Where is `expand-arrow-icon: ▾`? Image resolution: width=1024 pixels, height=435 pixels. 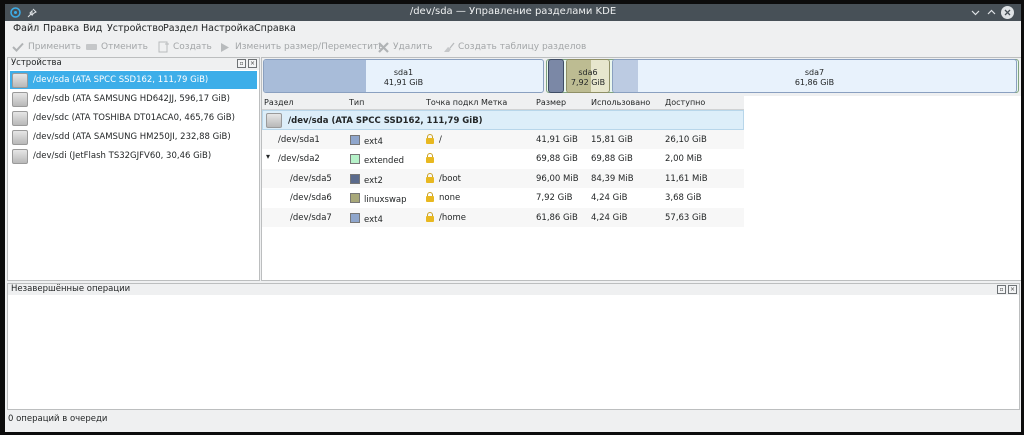 expand-arrow-icon: ▾ is located at coordinates (268, 156).